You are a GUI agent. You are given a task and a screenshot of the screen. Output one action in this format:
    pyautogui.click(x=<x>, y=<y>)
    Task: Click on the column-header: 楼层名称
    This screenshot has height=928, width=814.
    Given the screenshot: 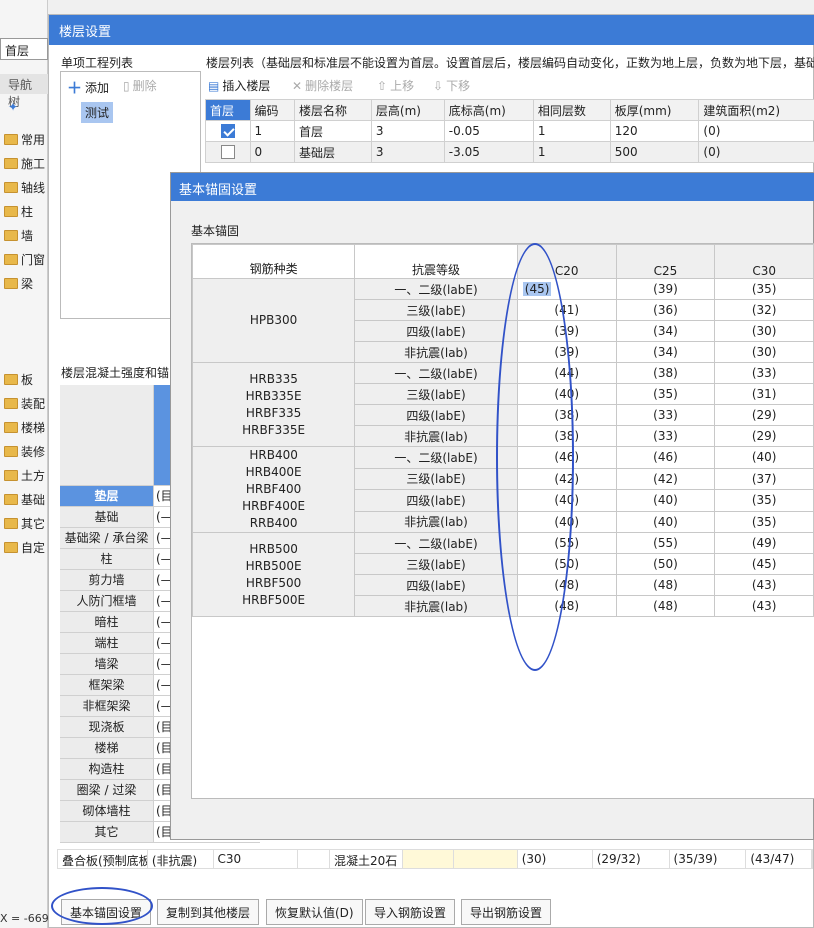 What is the action you would take?
    pyautogui.click(x=333, y=110)
    